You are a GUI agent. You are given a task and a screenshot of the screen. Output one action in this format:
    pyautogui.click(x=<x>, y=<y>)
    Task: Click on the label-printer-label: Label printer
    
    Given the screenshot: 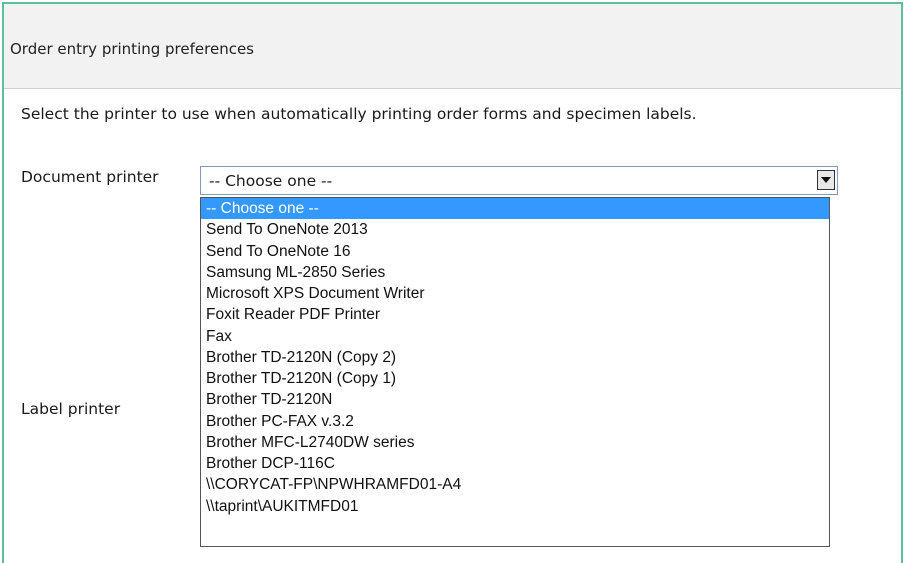 What is the action you would take?
    pyautogui.click(x=71, y=409)
    